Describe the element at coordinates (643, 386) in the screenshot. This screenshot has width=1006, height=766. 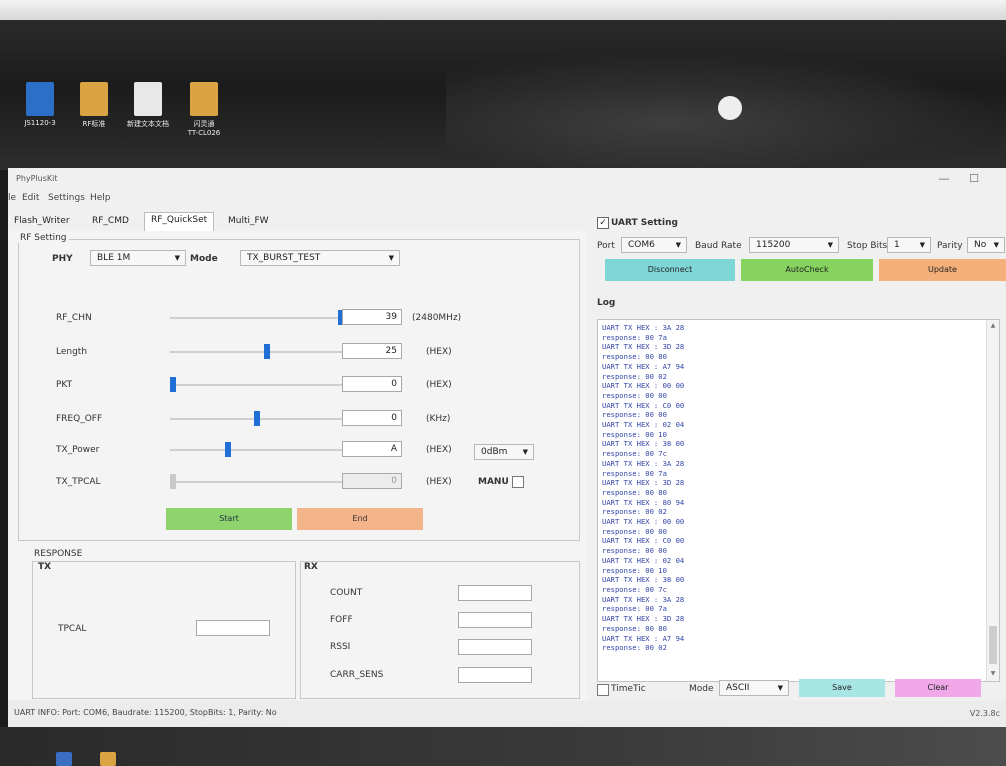
I see `log-line: UART TX HEX : 00 00` at that location.